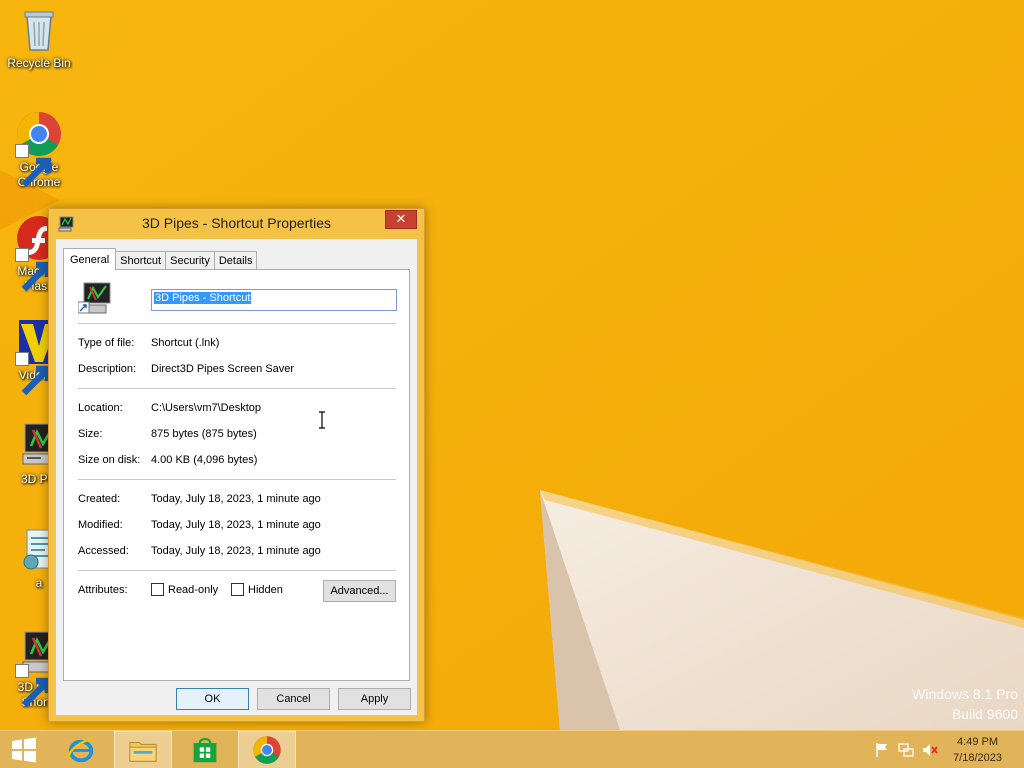 The height and width of the screenshot is (768, 1024). What do you see at coordinates (106, 343) in the screenshot?
I see `type-of-file-label: Type of file:` at bounding box center [106, 343].